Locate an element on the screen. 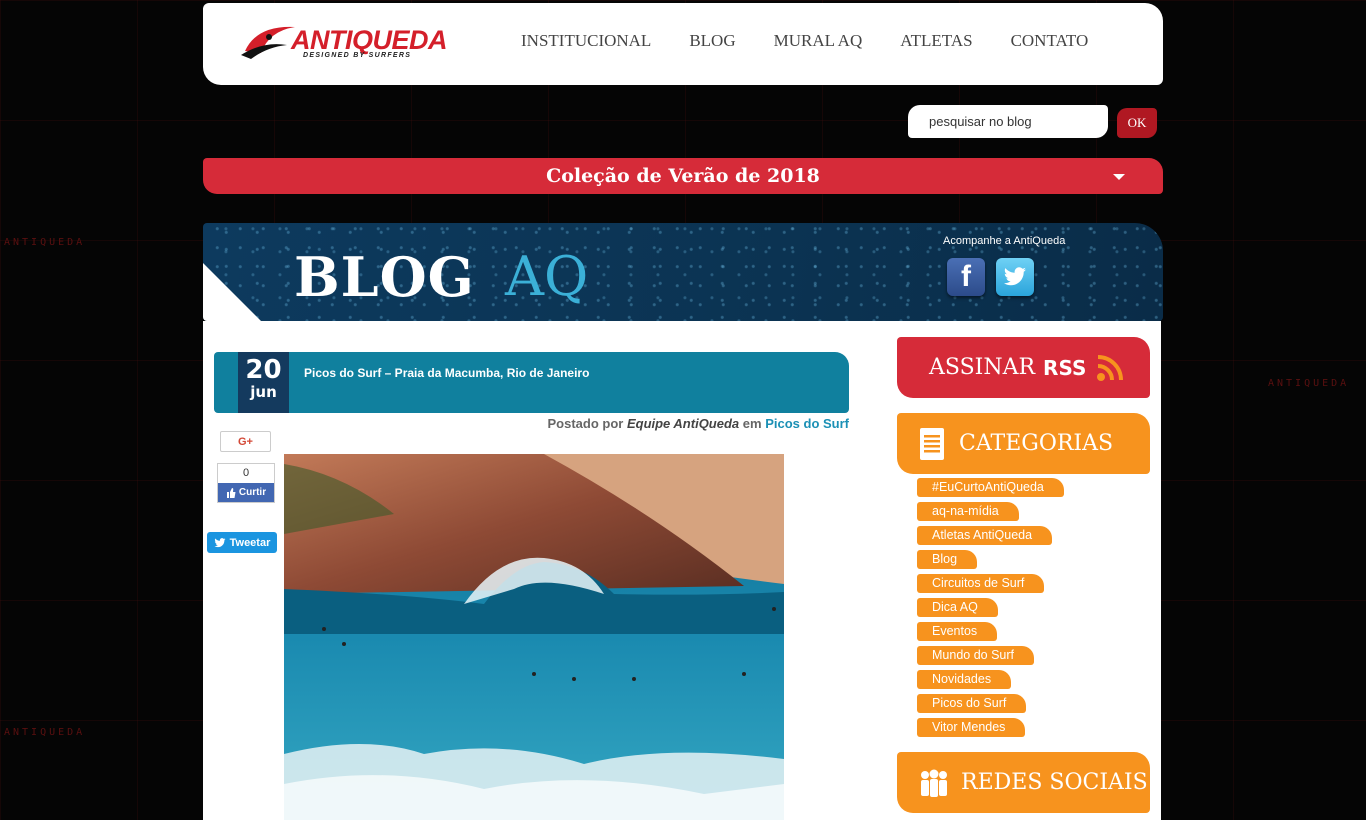 Image resolution: width=1366 pixels, height=820 pixels. post-author: Equipe AntiQueda is located at coordinates (683, 423).